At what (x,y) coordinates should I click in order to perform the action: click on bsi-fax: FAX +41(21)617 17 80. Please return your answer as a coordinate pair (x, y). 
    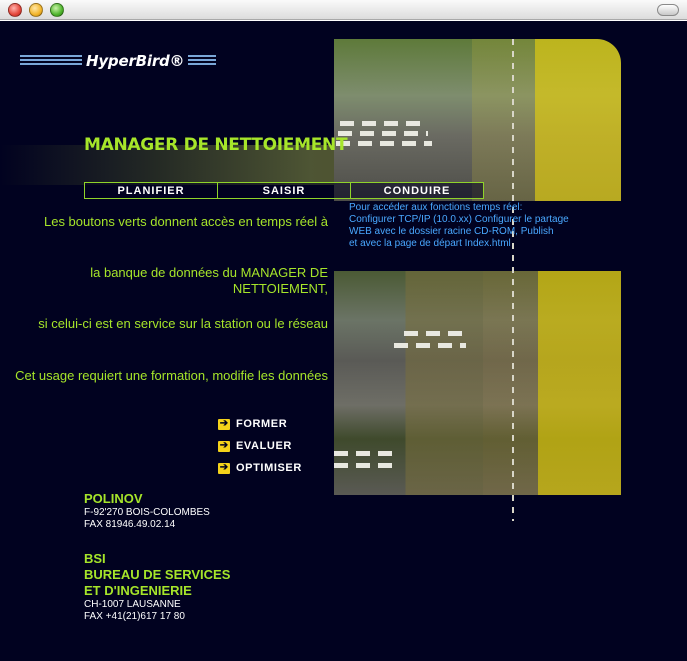
    Looking at the image, I should click on (134, 616).